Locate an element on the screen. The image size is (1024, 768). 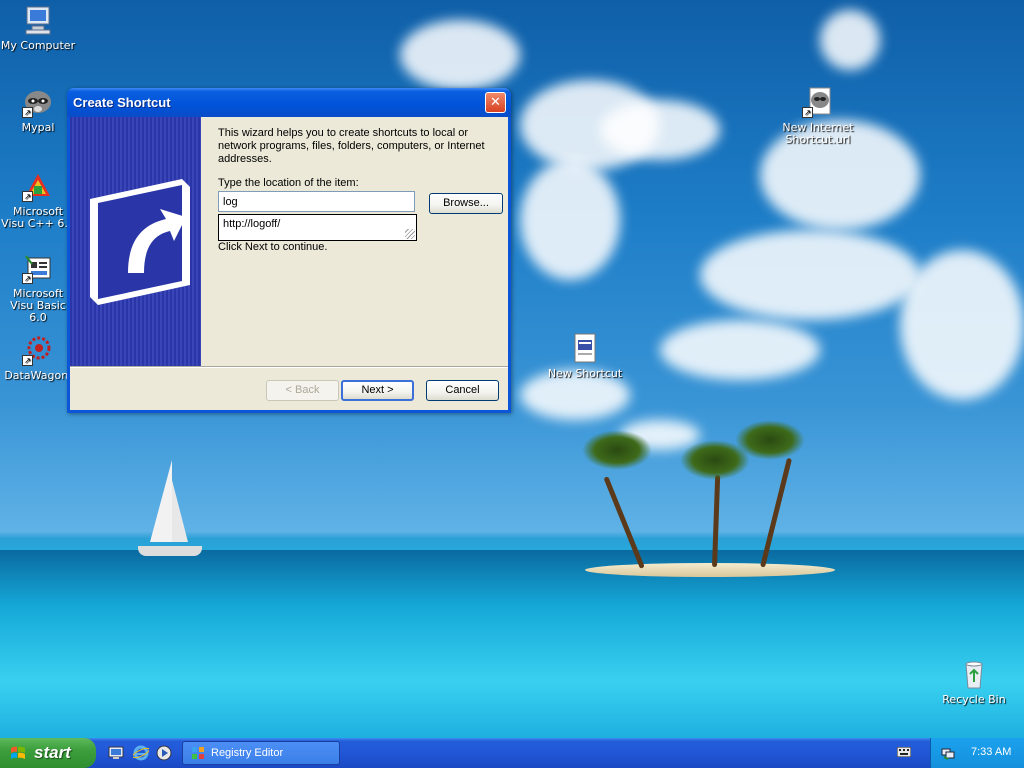
autocomplete-item: http://logoff/ is located at coordinates (251, 224).